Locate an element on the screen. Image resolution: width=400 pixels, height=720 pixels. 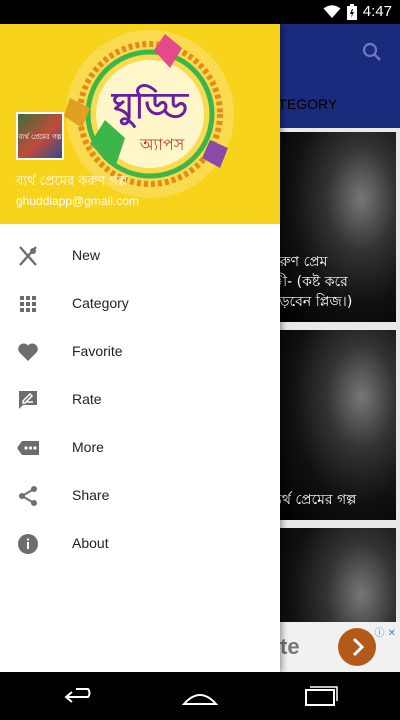
story-card: করুণ প্রেম ী- (কষ্ট করে পড়বেন প্লিজ।) is located at coordinates (338, 227).